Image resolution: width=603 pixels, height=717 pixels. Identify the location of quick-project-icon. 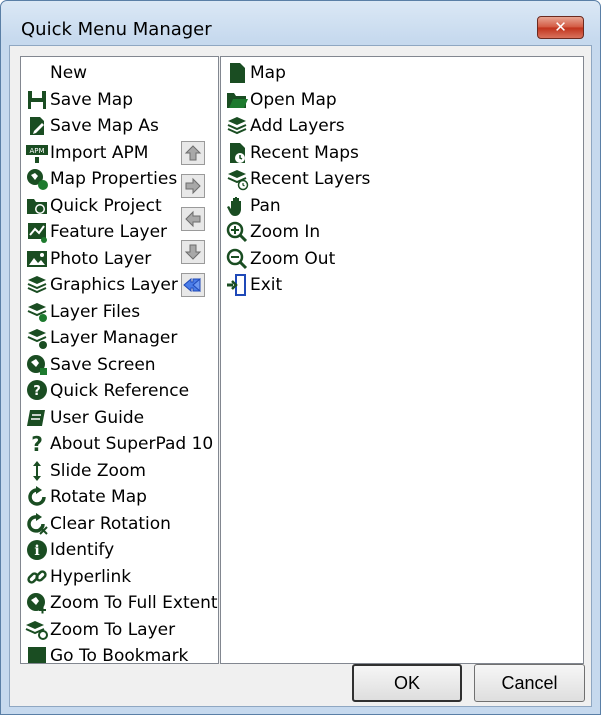
(37, 206).